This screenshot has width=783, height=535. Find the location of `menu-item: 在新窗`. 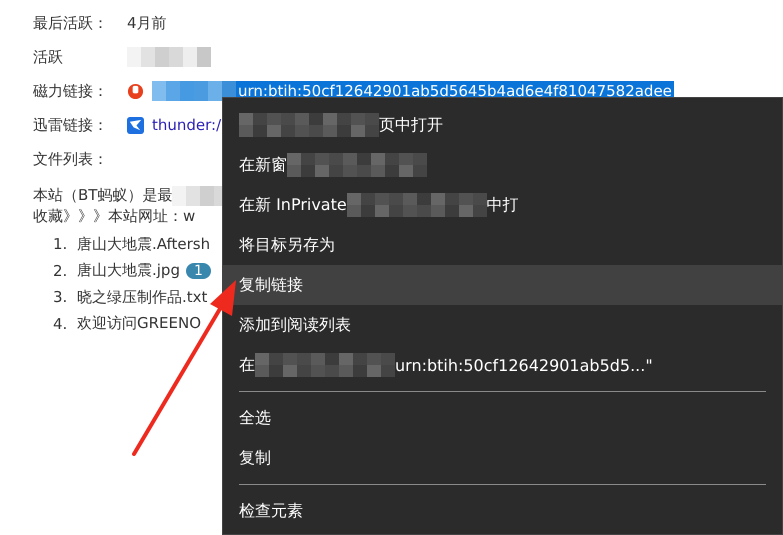

menu-item: 在新窗 is located at coordinates (502, 165).